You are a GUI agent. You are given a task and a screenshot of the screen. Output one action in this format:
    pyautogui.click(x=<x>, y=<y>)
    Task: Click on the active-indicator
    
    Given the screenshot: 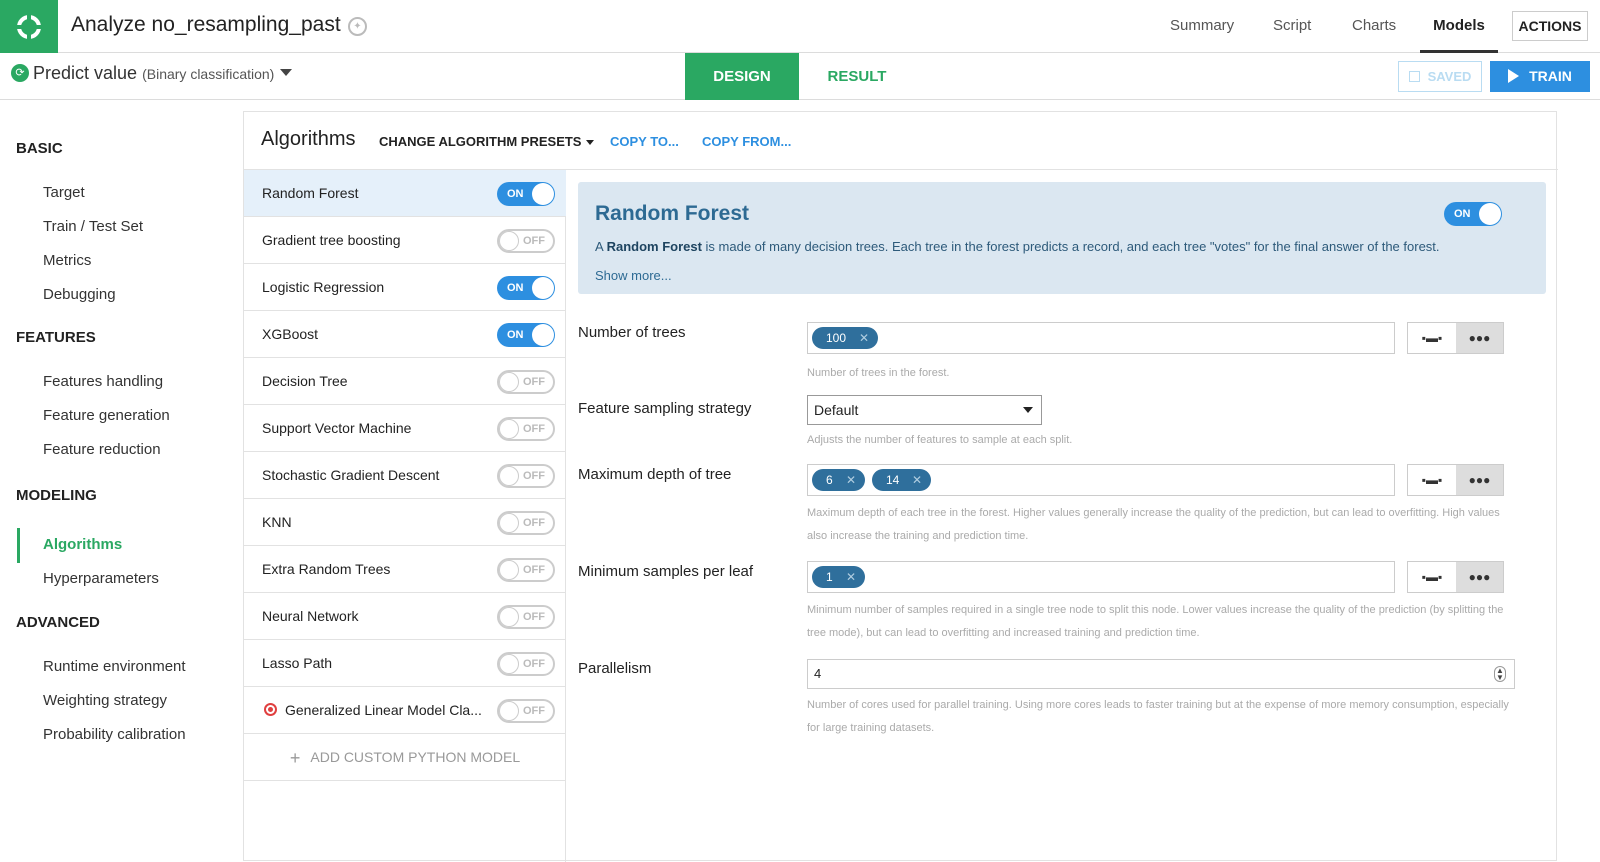 What is the action you would take?
    pyautogui.click(x=18, y=545)
    